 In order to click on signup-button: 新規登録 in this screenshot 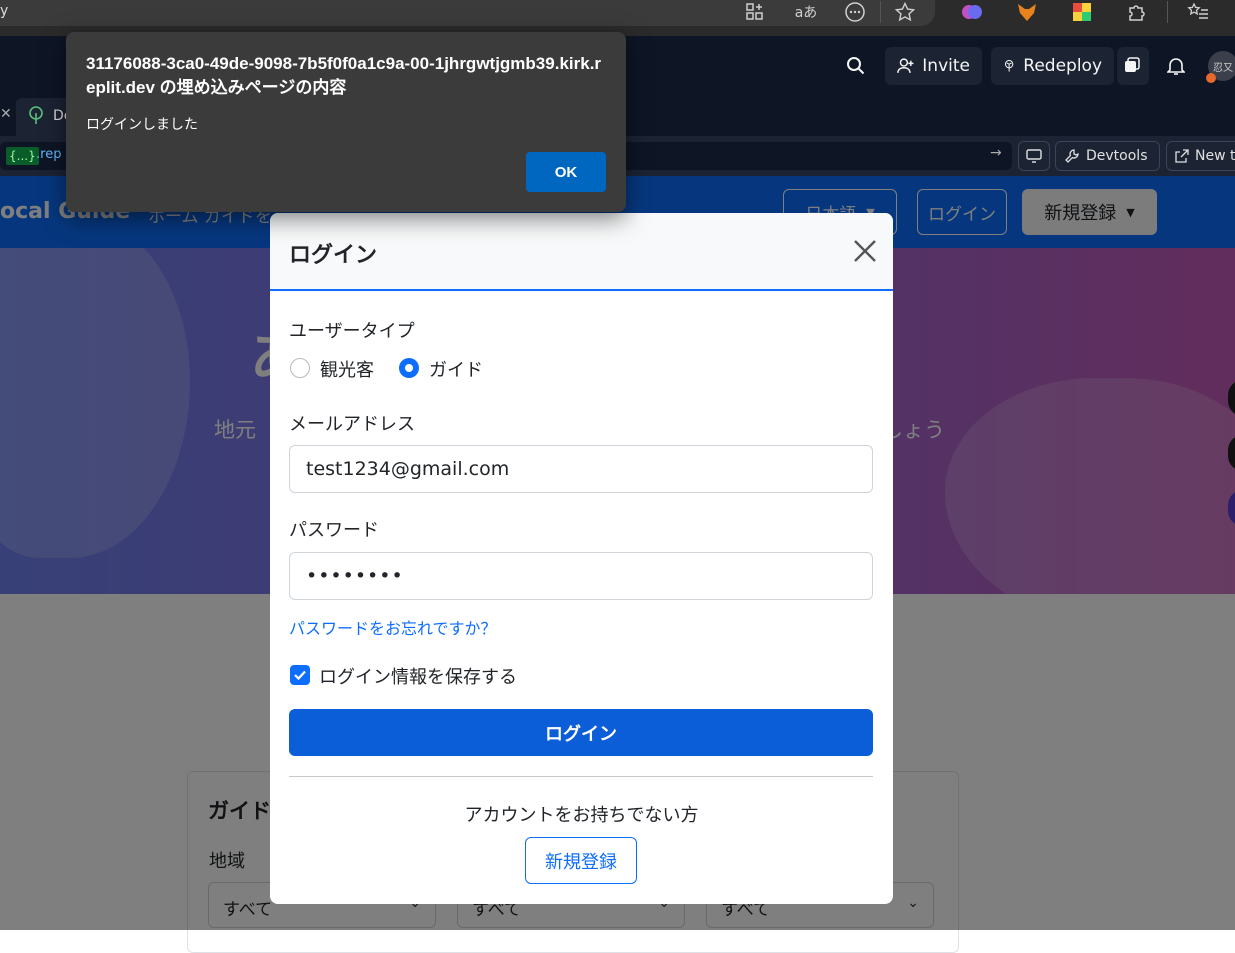, I will do `click(581, 860)`.